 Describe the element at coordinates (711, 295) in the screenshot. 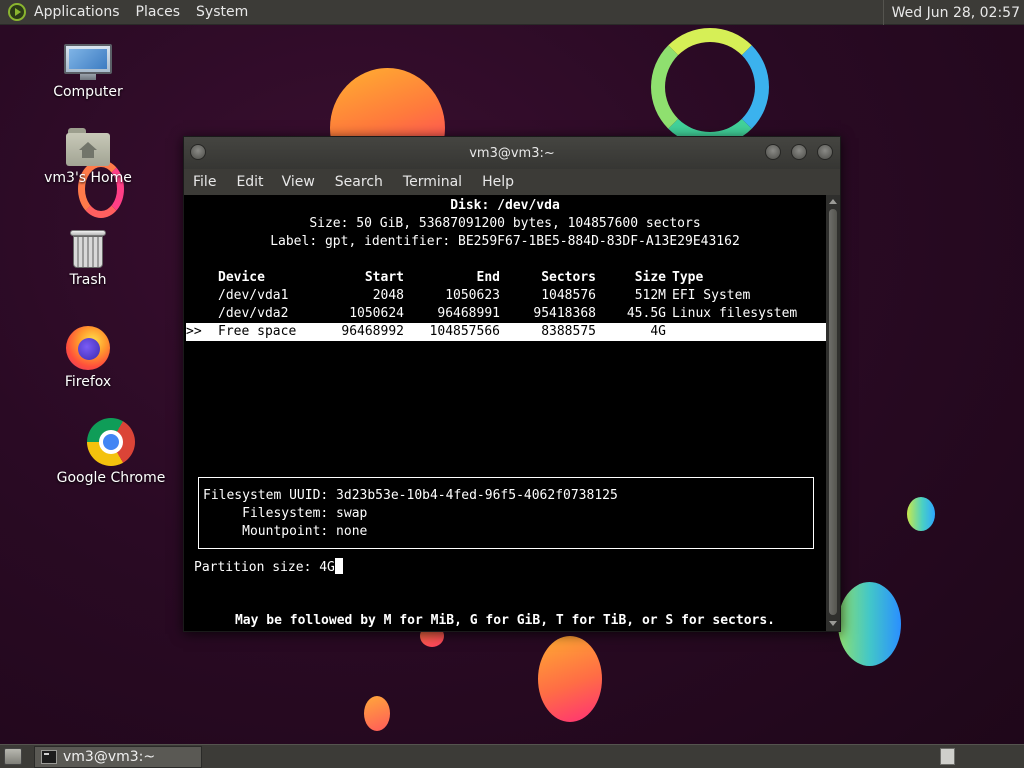

I see `row-type: EFI System` at that location.